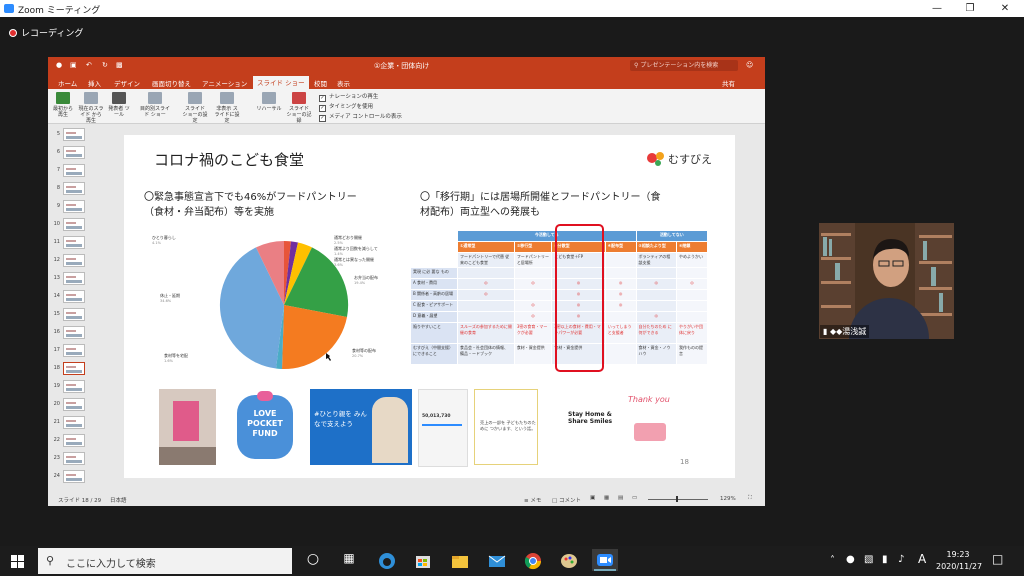 The image size is (1024, 576). I want to click on windows-start-icon, so click(18, 561).